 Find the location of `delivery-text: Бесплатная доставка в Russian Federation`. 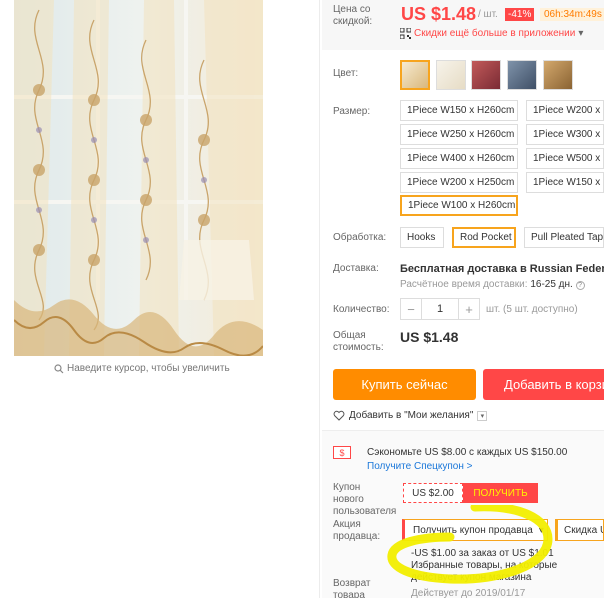

delivery-text: Бесплатная доставка в Russian Federation is located at coordinates (502, 269).